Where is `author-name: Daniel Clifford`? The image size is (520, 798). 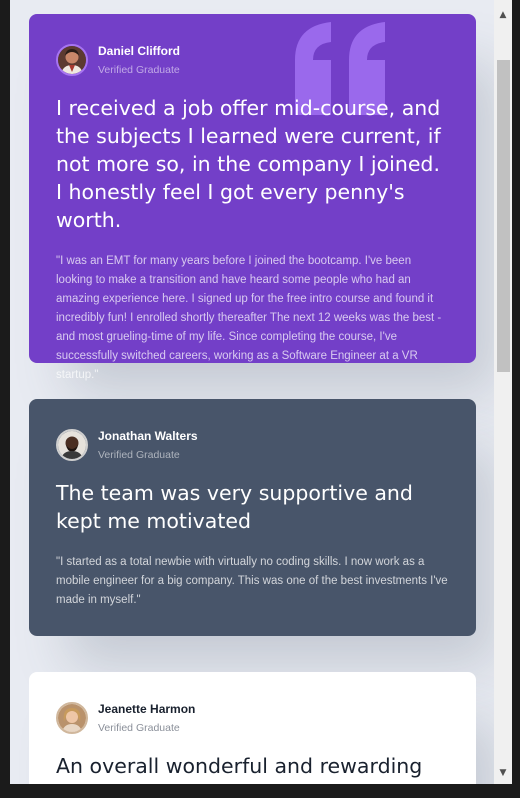
author-name: Daniel Clifford is located at coordinates (139, 51).